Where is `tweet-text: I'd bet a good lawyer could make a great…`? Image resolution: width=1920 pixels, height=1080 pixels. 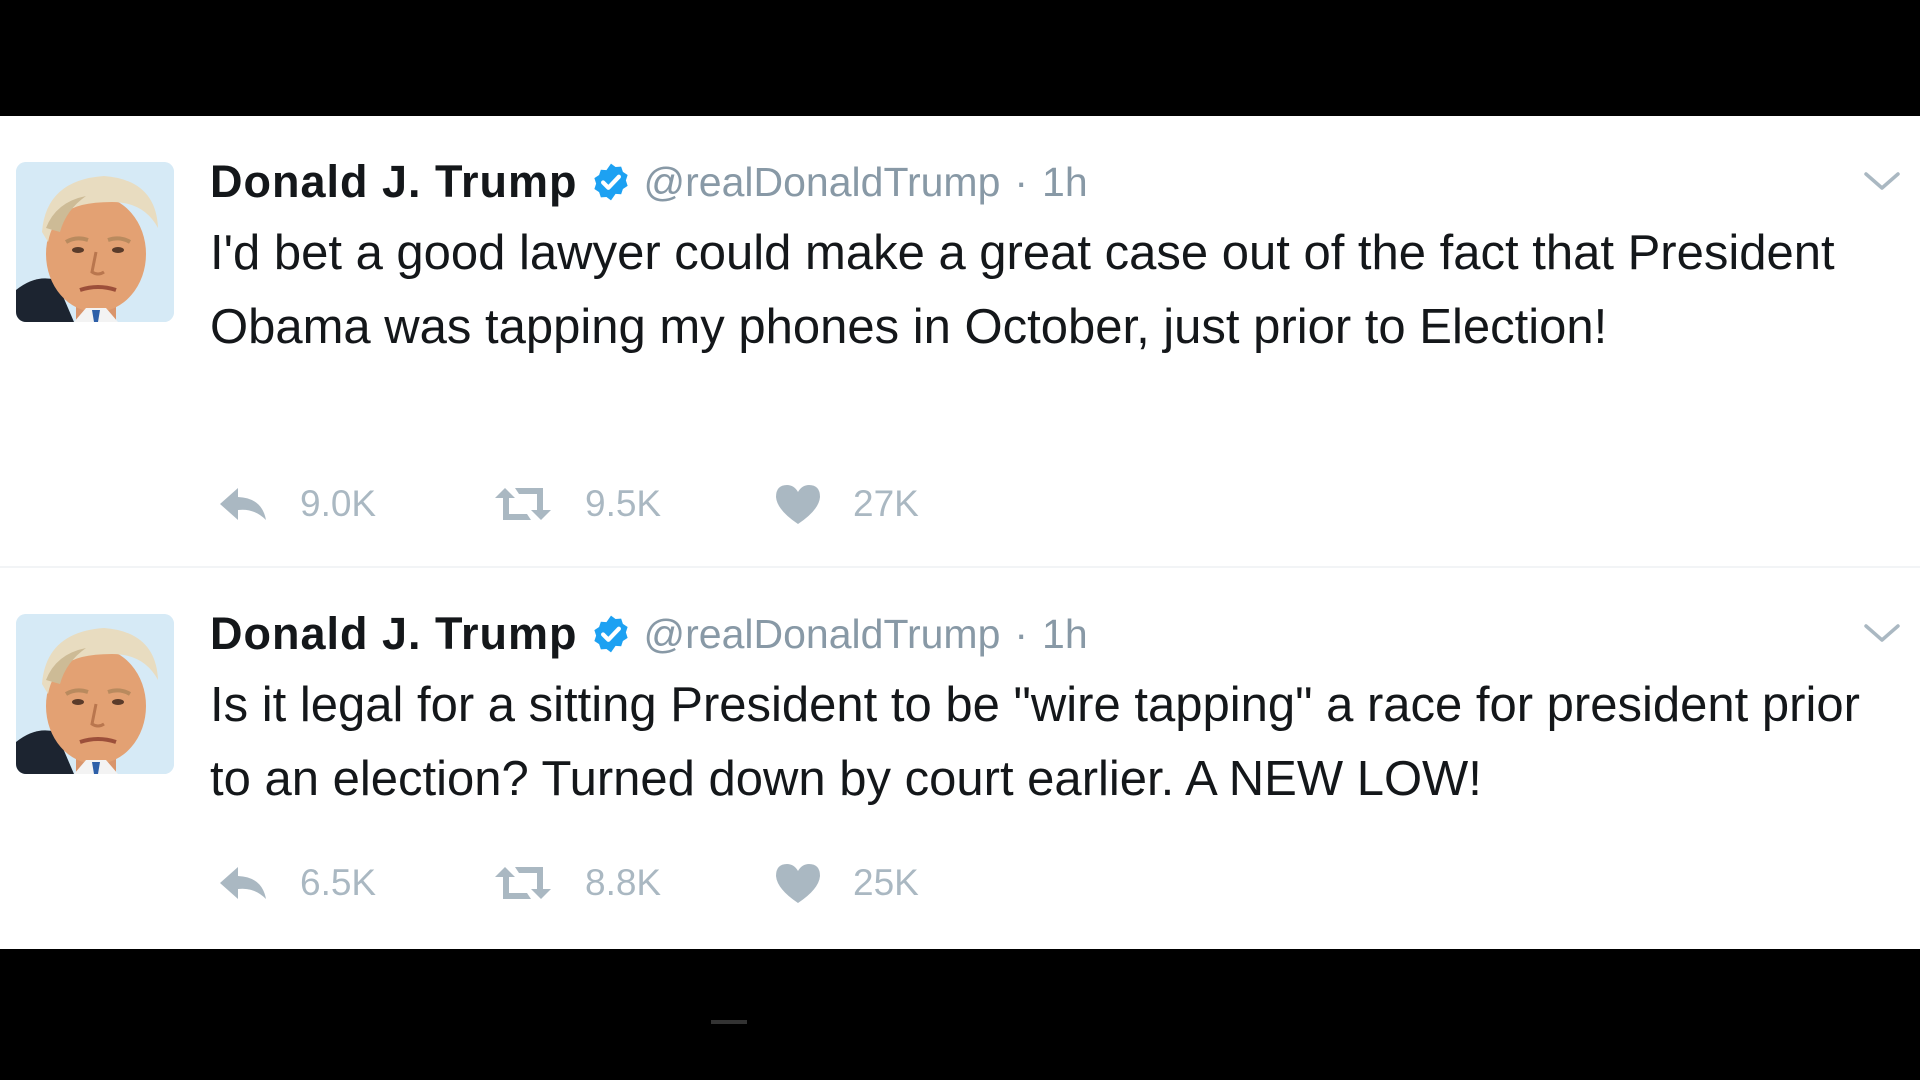 tweet-text: I'd bet a good lawyer could make a great… is located at coordinates (1022, 290).